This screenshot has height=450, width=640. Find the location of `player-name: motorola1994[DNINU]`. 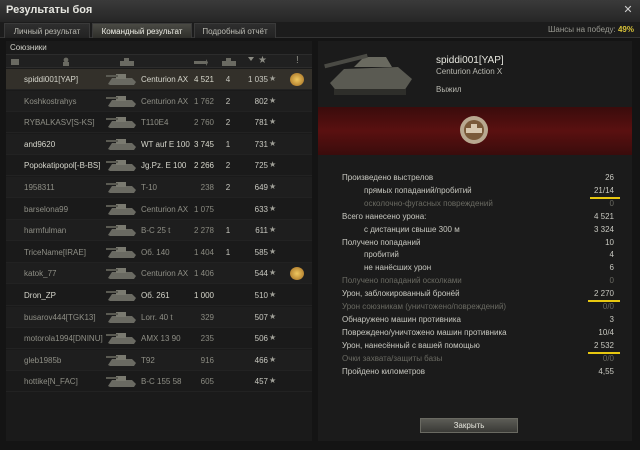

player-name: motorola1994[DNINU] is located at coordinates (63, 338).